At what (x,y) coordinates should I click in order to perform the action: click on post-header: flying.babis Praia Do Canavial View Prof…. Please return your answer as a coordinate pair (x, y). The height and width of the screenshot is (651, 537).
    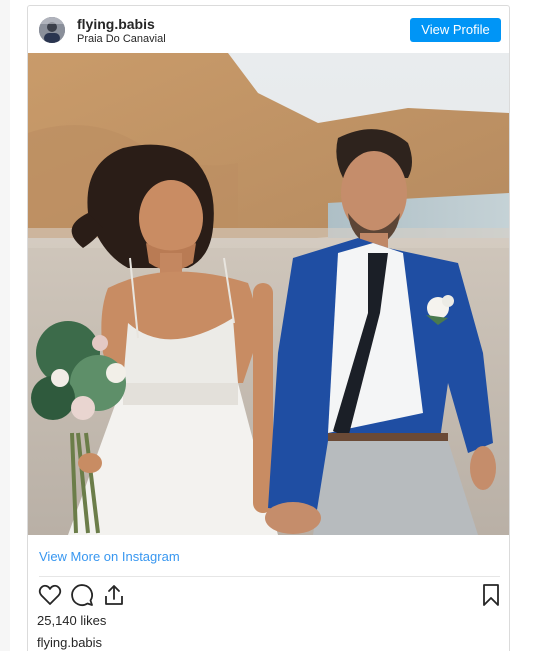
    Looking at the image, I should click on (268, 29).